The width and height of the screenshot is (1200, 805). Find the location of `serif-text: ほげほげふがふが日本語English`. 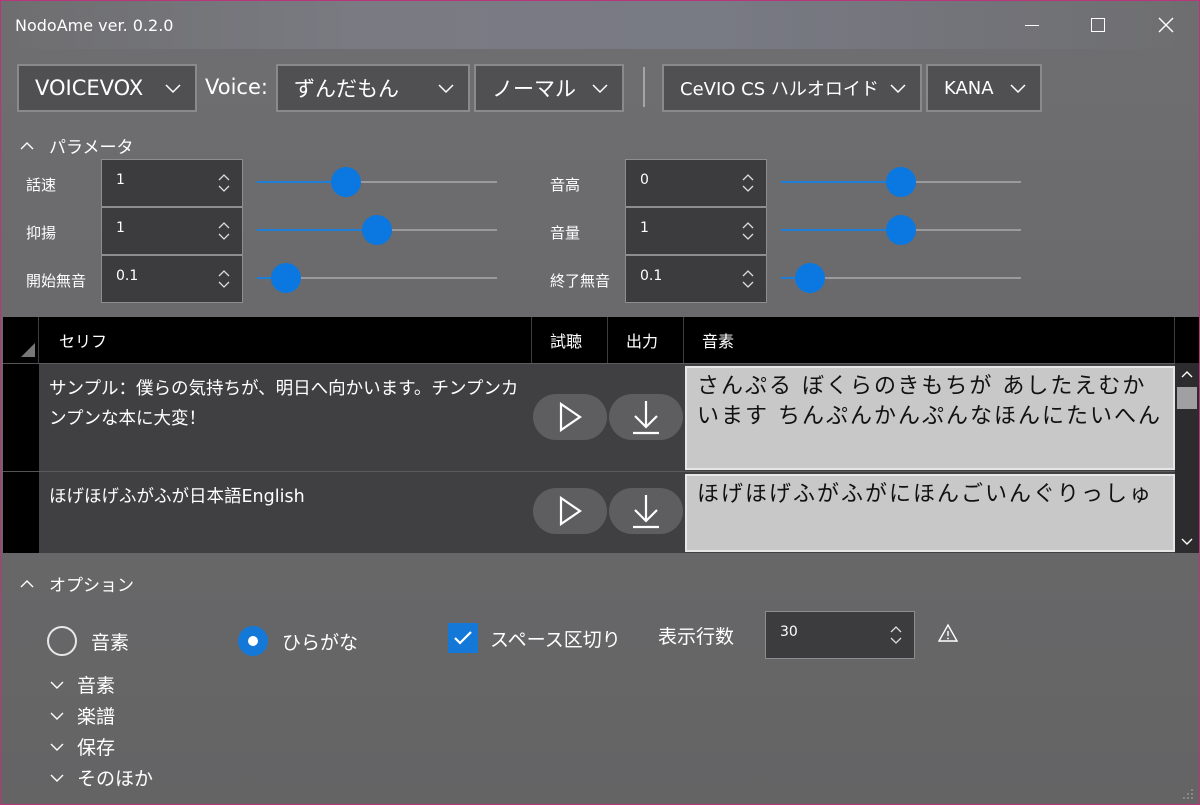

serif-text: ほげほげふがふが日本語English is located at coordinates (289, 497).